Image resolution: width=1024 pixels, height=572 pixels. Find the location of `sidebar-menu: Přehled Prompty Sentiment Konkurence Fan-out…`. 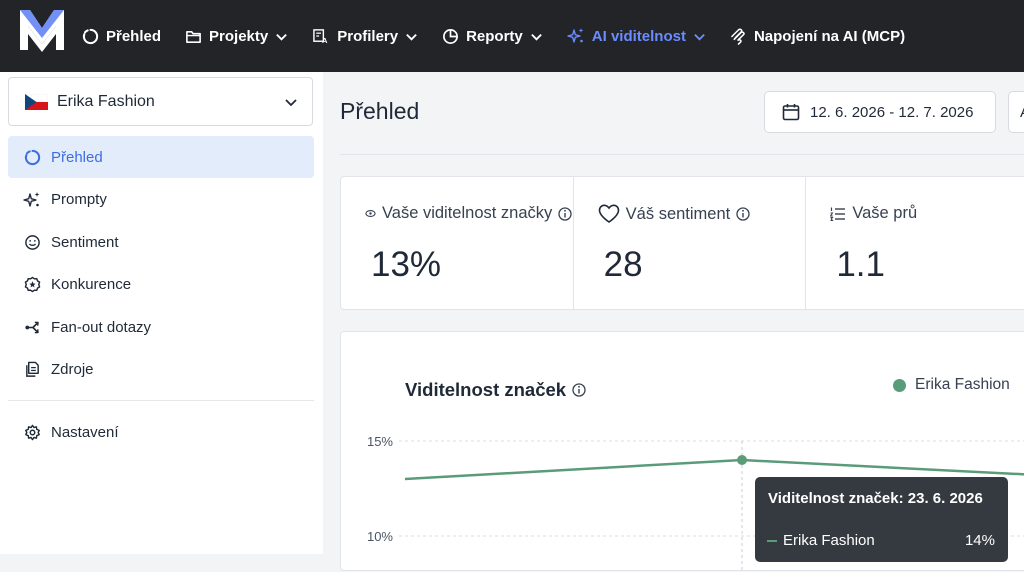

sidebar-menu: Přehled Prompty Sentiment Konkurence Fan-out… is located at coordinates (161, 263).